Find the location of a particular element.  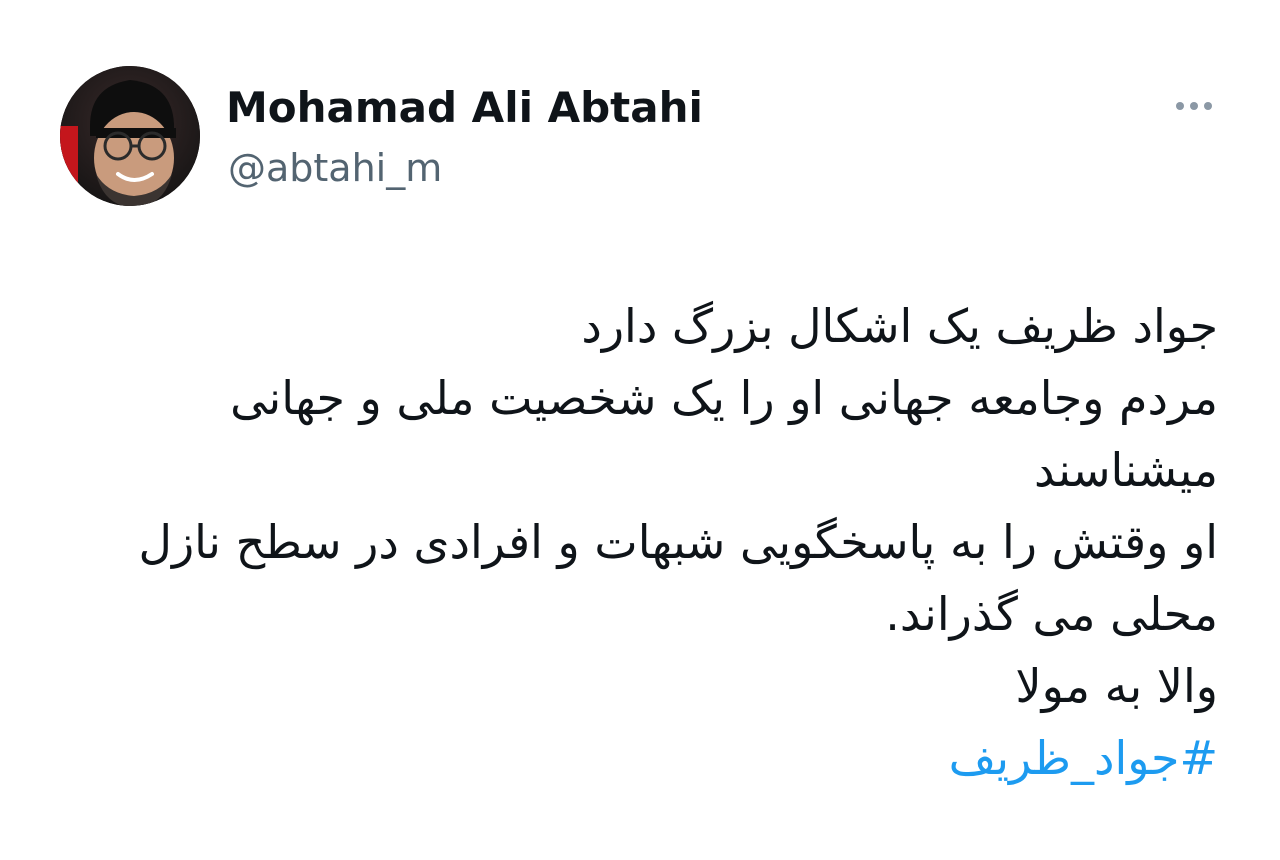

hashtag-link: #جواد_ظریف is located at coordinates (1083, 758).